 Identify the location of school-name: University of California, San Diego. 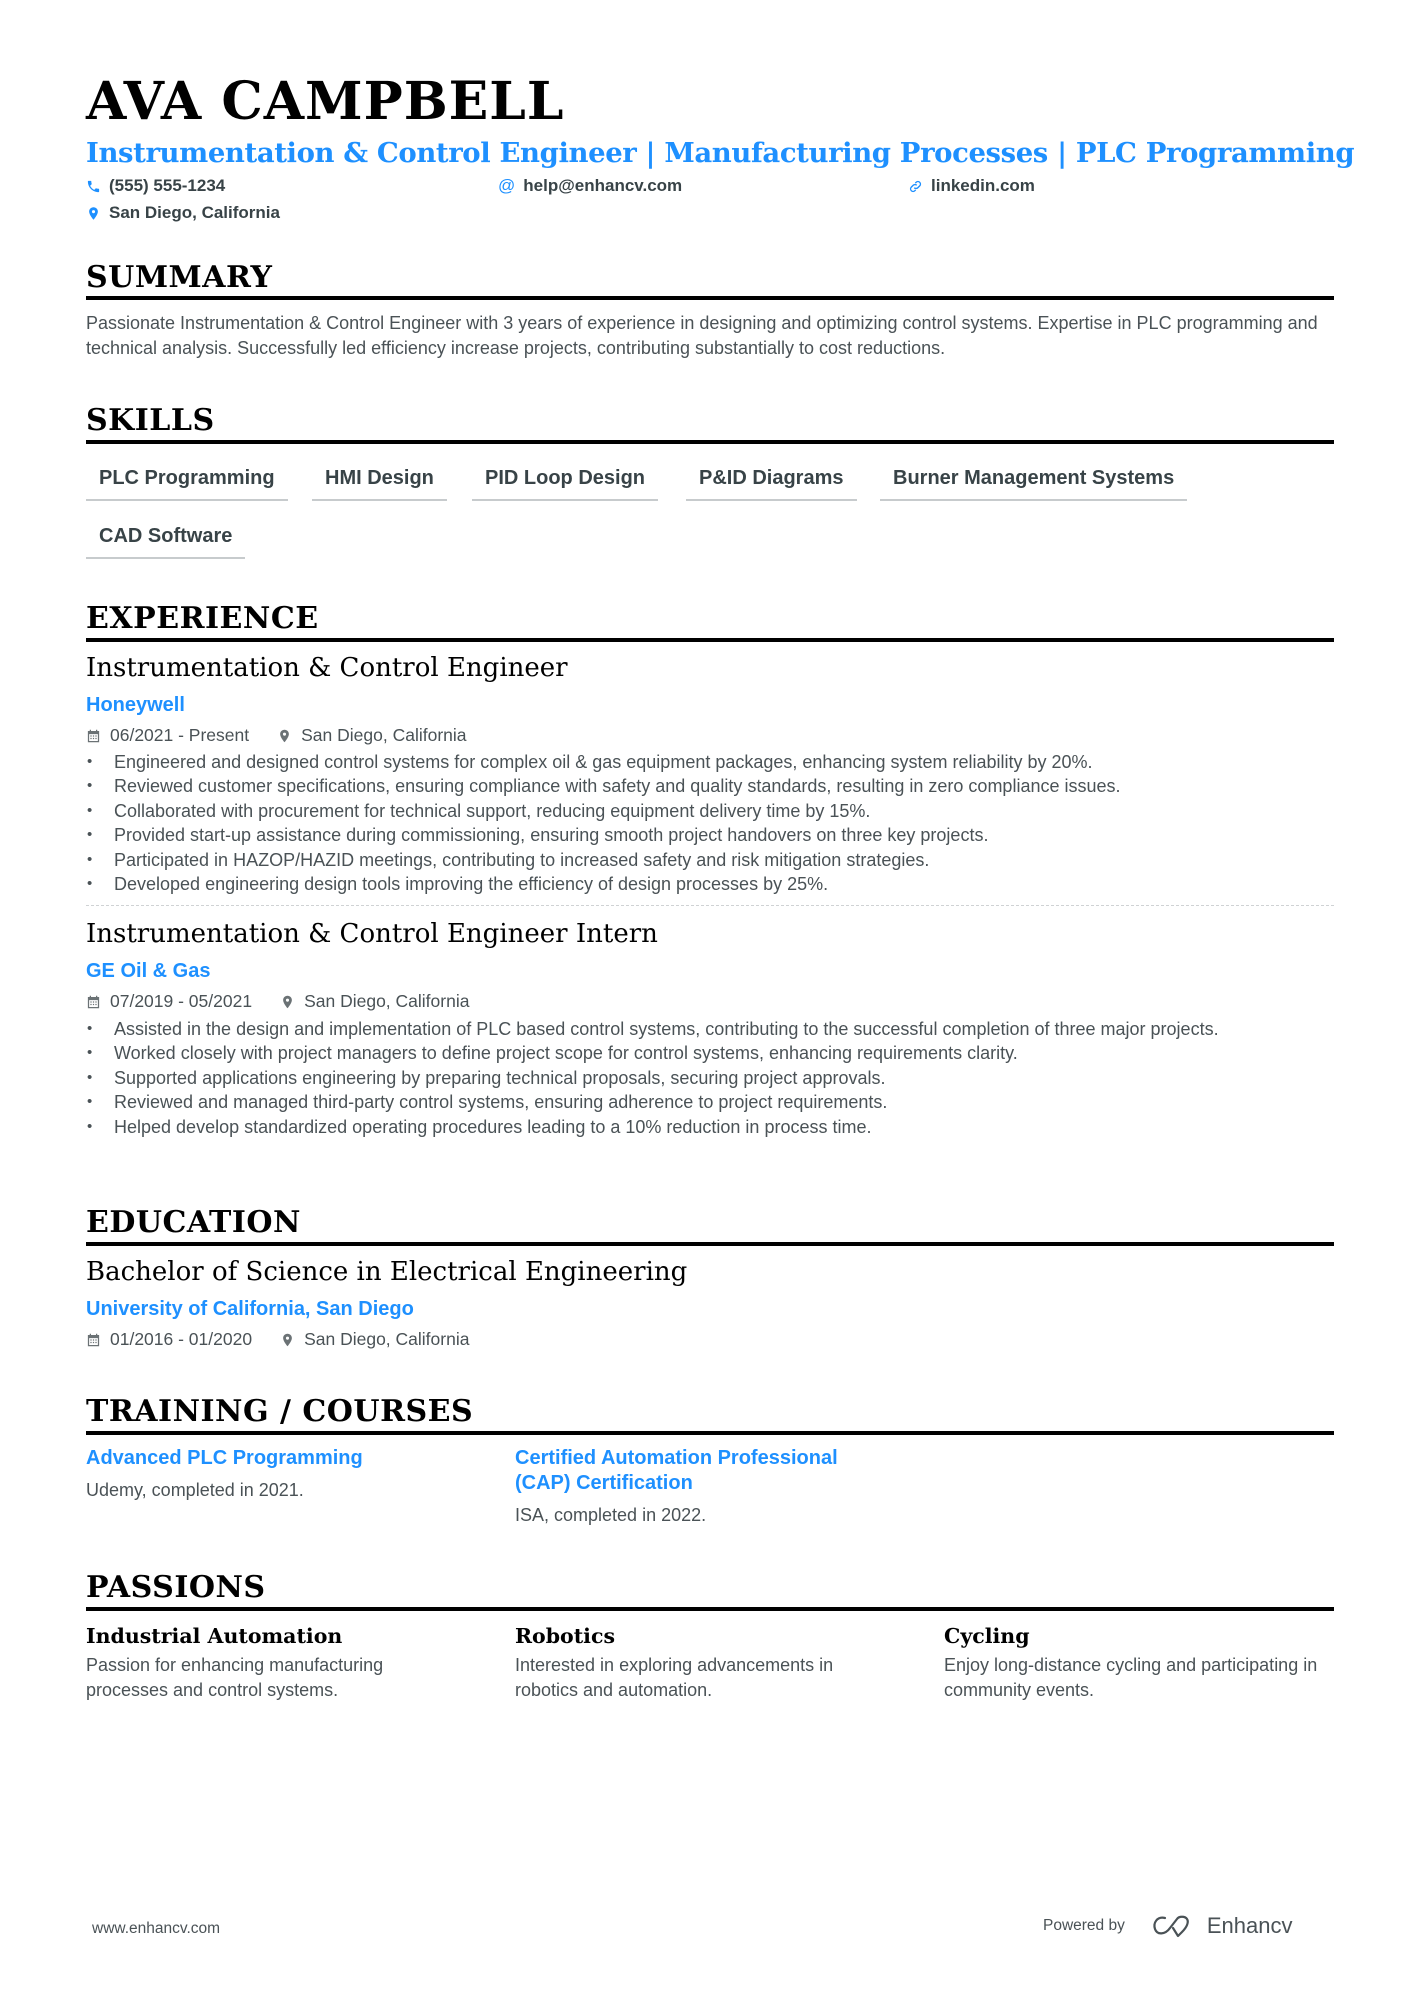
(250, 1309).